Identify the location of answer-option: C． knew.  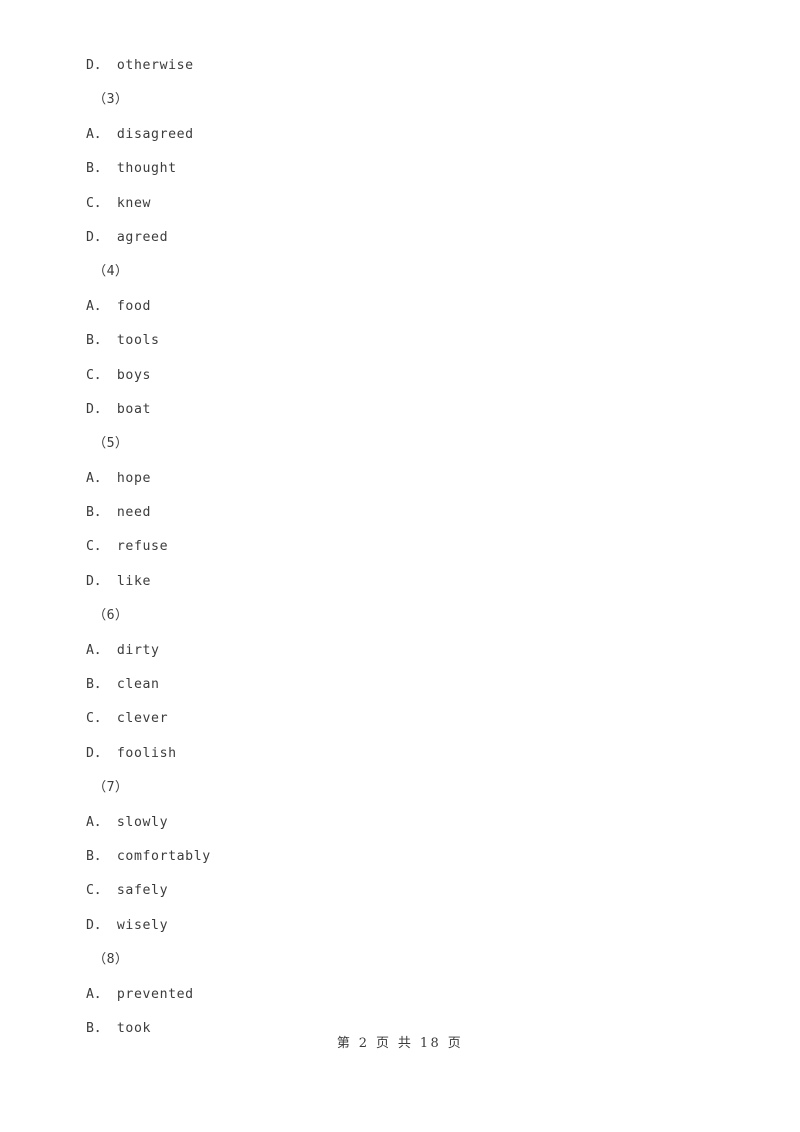
(119, 203).